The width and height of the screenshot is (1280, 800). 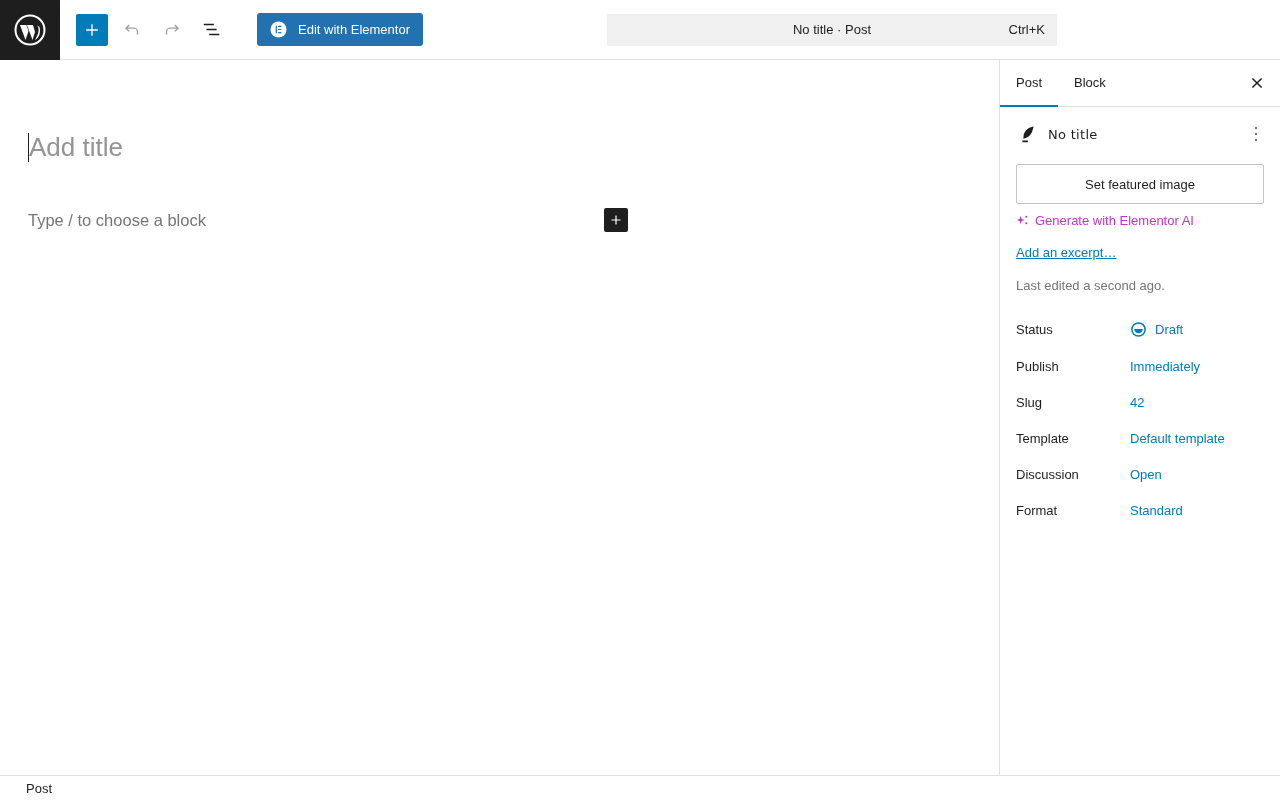 What do you see at coordinates (1038, 366) in the screenshot?
I see `field-label: Publish` at bounding box center [1038, 366].